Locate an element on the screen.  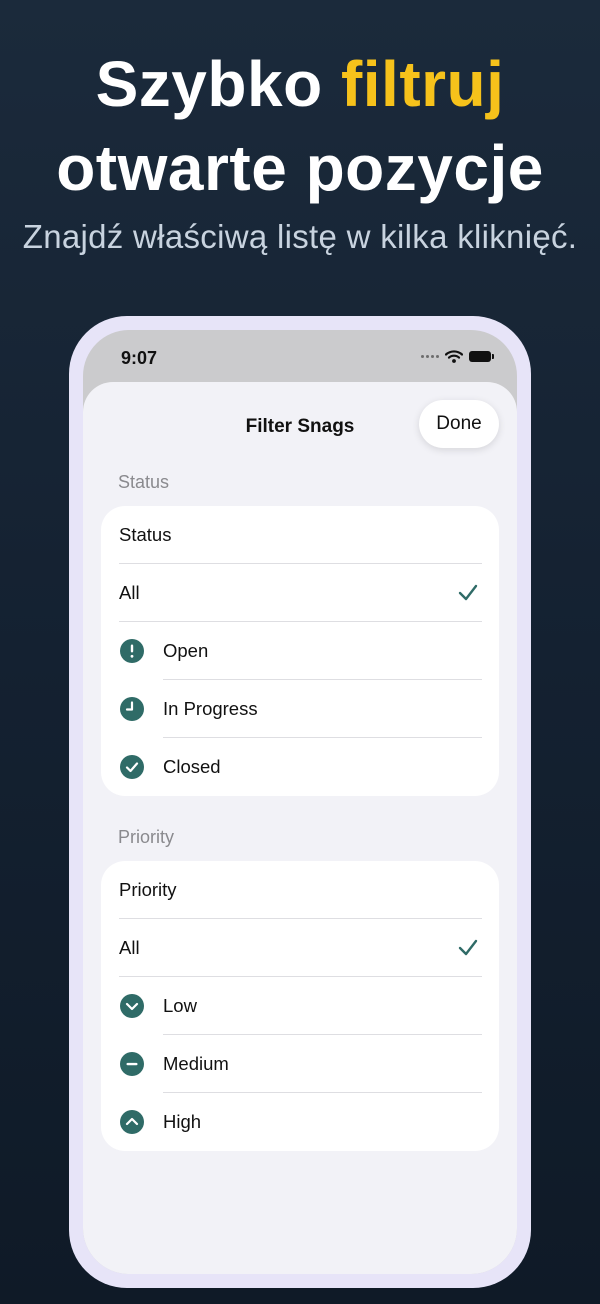
done-button: Done is located at coordinates (459, 424).